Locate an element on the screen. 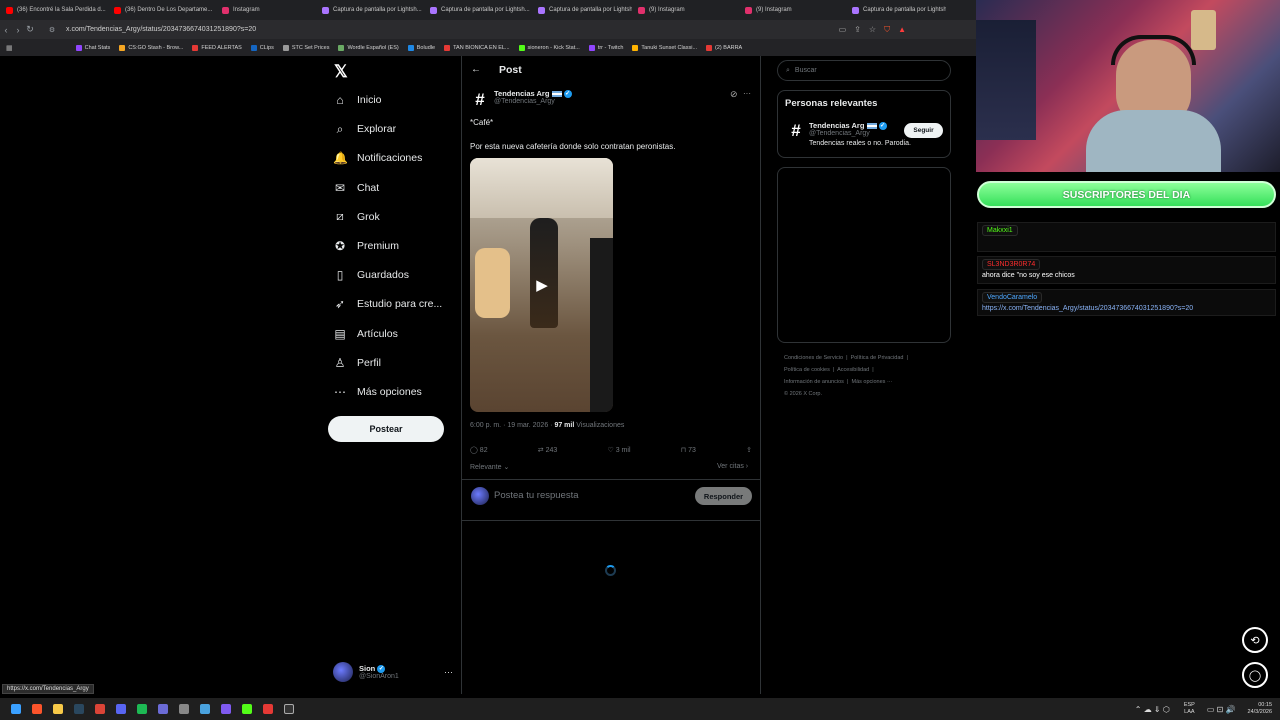 This screenshot has height=720, width=1280. forward-icon: › is located at coordinates (18, 30).